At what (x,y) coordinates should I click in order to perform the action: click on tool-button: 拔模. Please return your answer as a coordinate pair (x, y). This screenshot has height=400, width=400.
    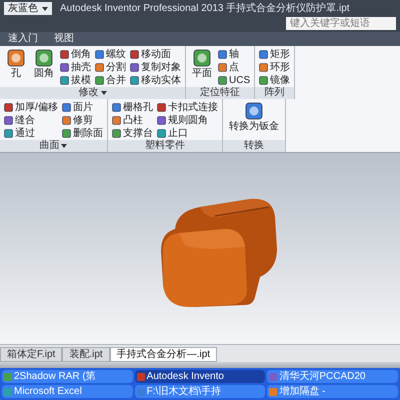
    Looking at the image, I should click on (75, 80).